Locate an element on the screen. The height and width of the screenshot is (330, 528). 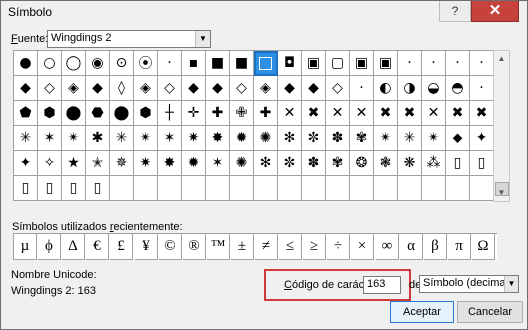
from-dropdown: Símbolo (decimal) ▼ is located at coordinates (469, 284).